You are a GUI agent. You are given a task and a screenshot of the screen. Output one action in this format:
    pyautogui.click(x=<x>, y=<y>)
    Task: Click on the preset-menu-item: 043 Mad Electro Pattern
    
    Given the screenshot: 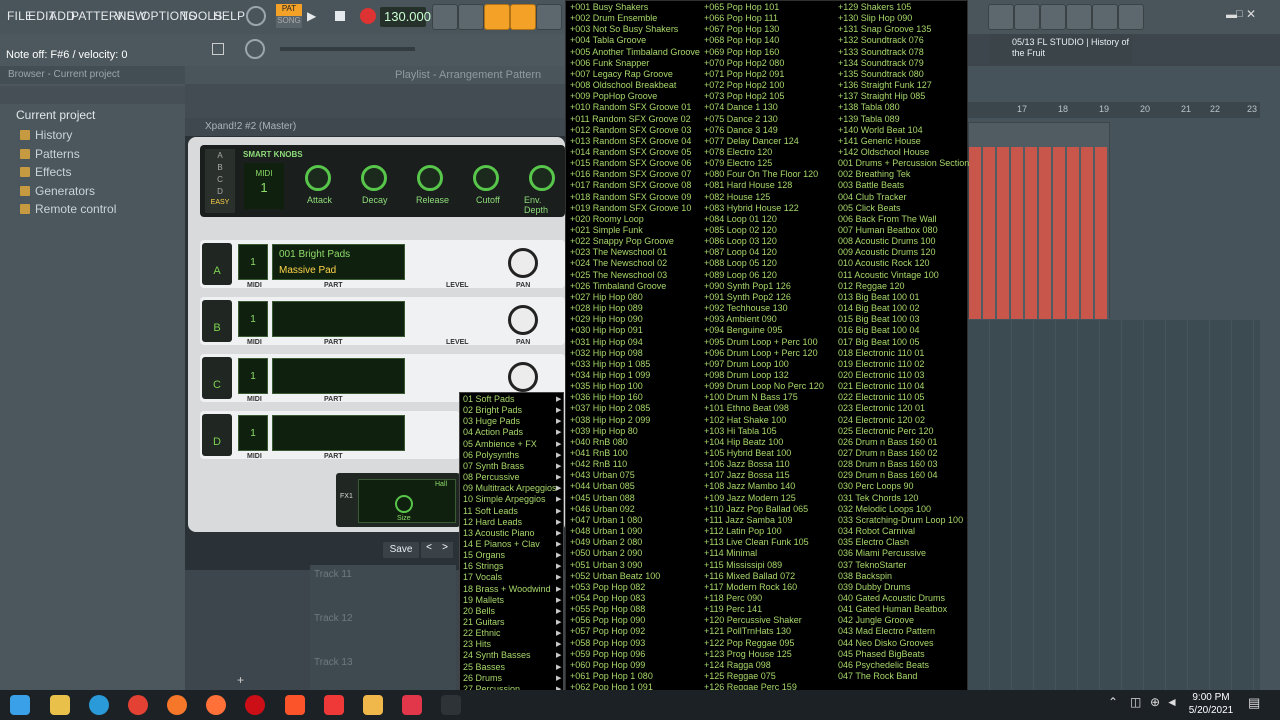 What is the action you would take?
    pyautogui.click(x=886, y=631)
    